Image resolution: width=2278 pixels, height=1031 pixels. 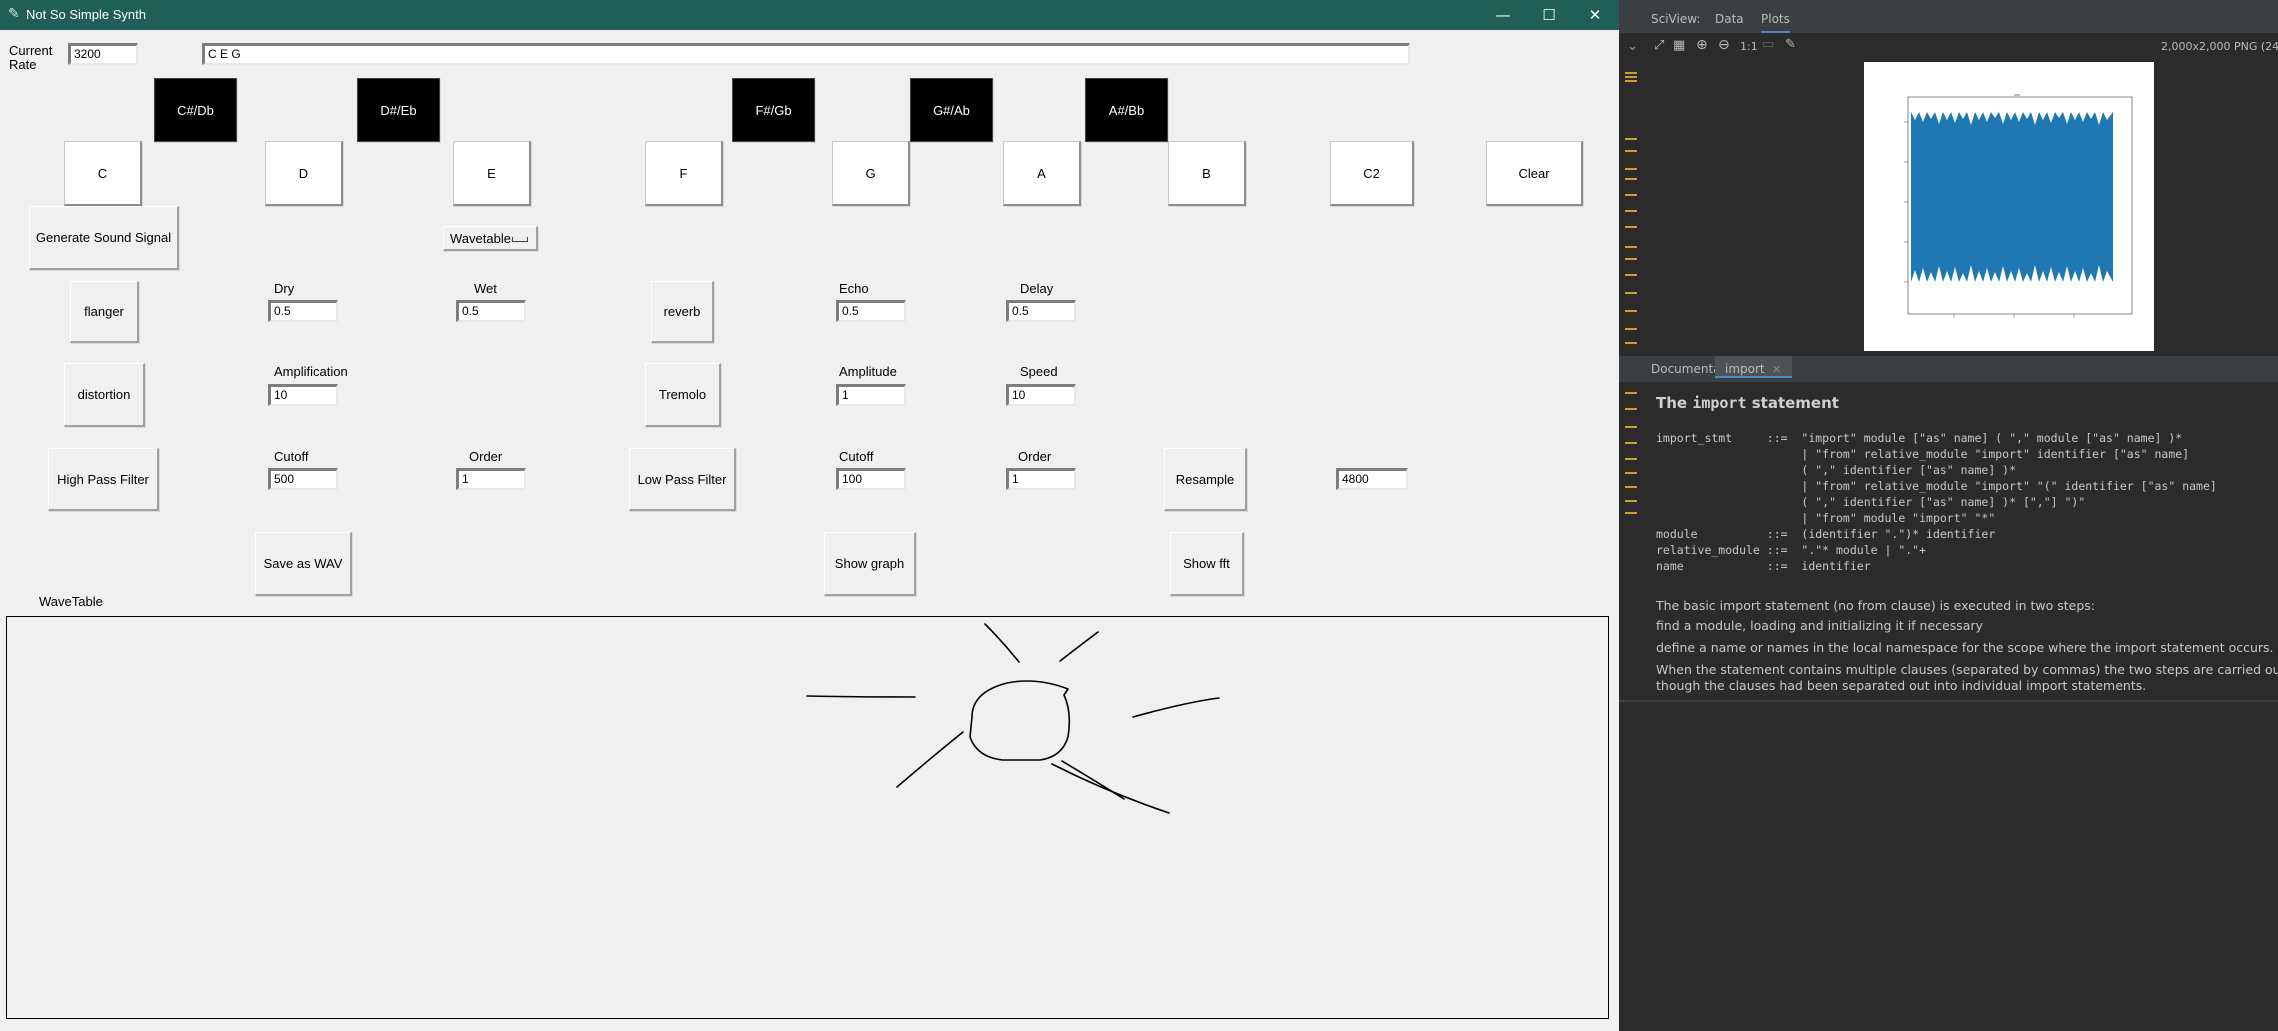 I want to click on speed-input: 10, so click(x=1041, y=395).